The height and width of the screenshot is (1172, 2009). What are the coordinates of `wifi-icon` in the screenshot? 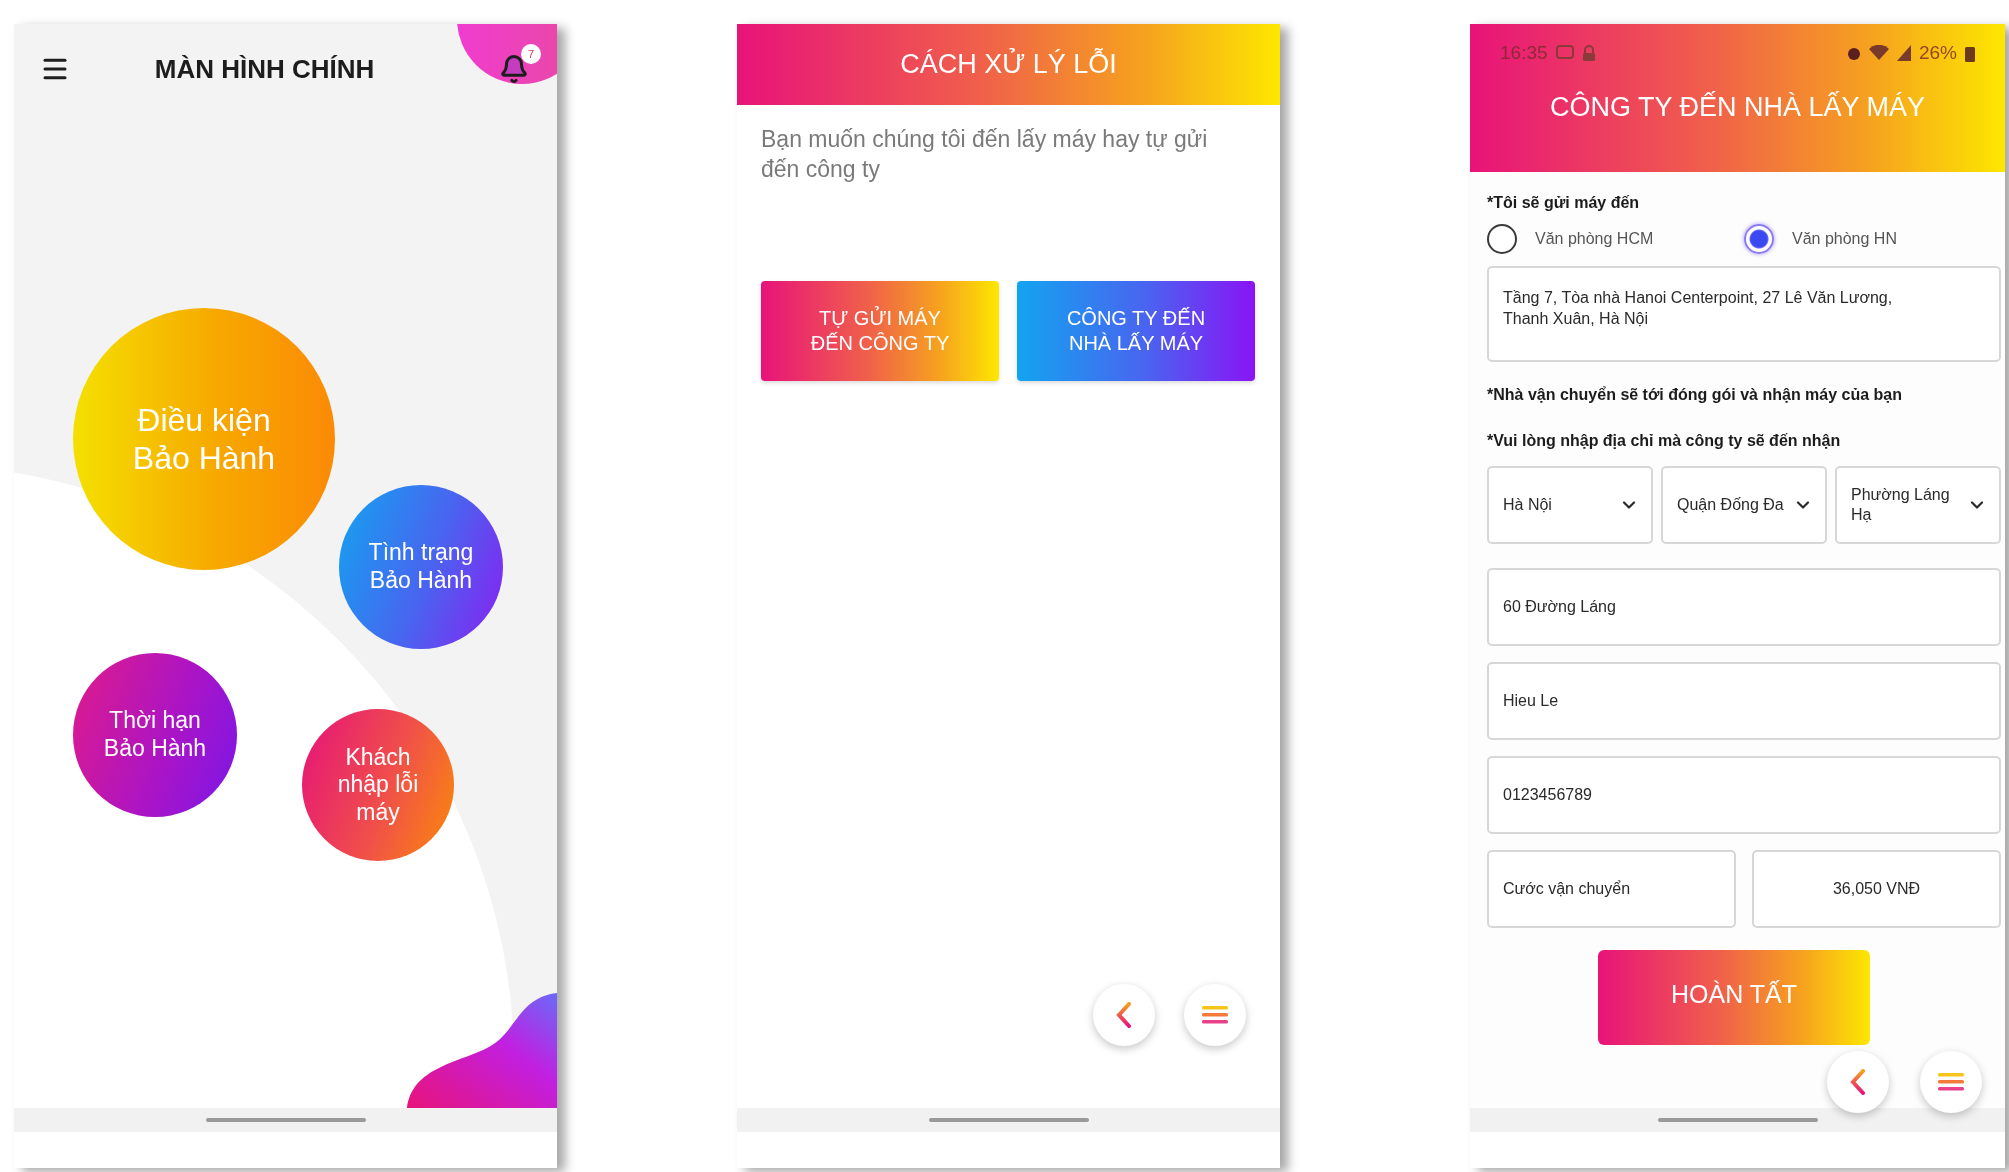 It's located at (1878, 53).